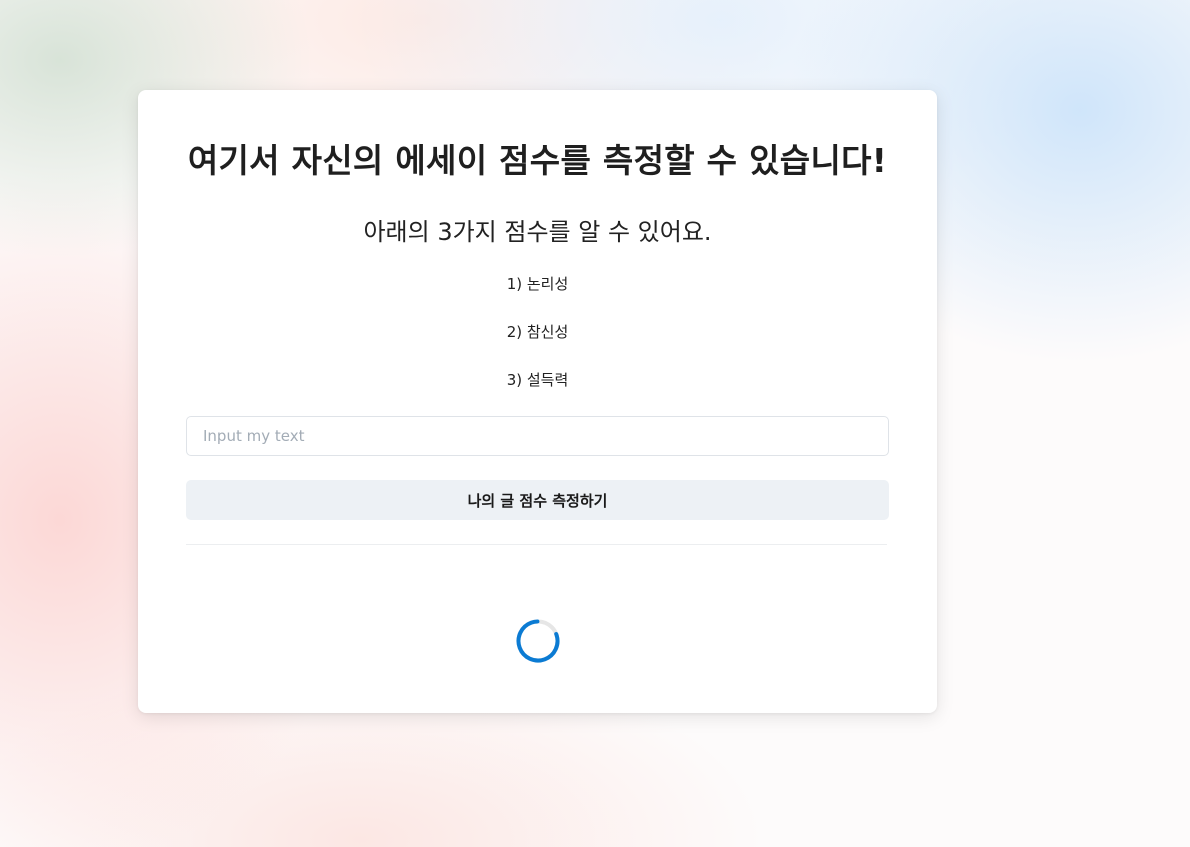  I want to click on page-subtitle: 아래의 3가지 점수를 알 수 있어요., so click(537, 232).